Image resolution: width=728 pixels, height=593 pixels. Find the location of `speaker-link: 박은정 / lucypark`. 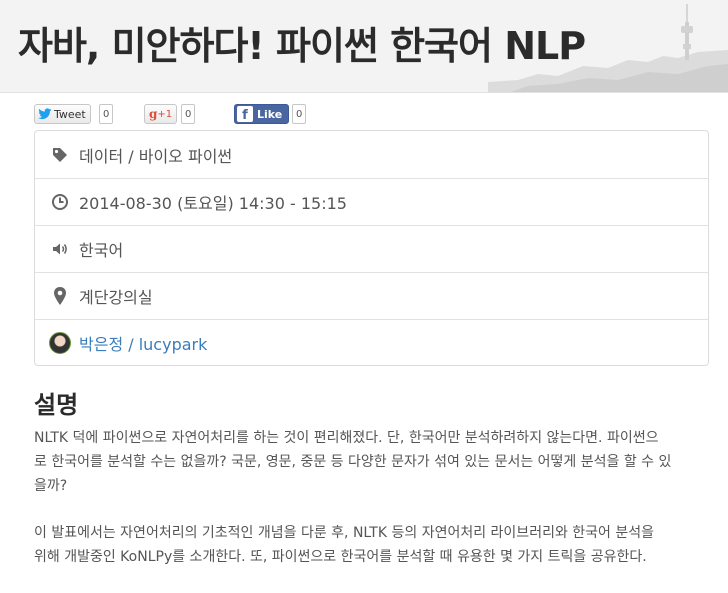

speaker-link: 박은정 / lucypark is located at coordinates (143, 343).